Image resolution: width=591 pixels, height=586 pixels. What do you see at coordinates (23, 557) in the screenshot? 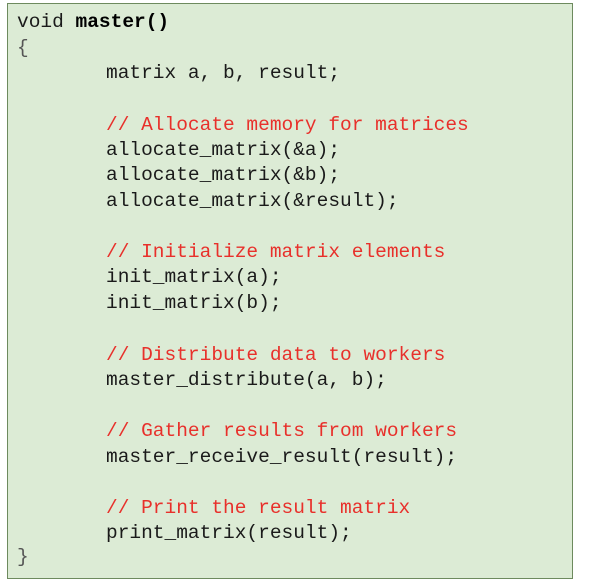
I see `close-brace: }` at bounding box center [23, 557].